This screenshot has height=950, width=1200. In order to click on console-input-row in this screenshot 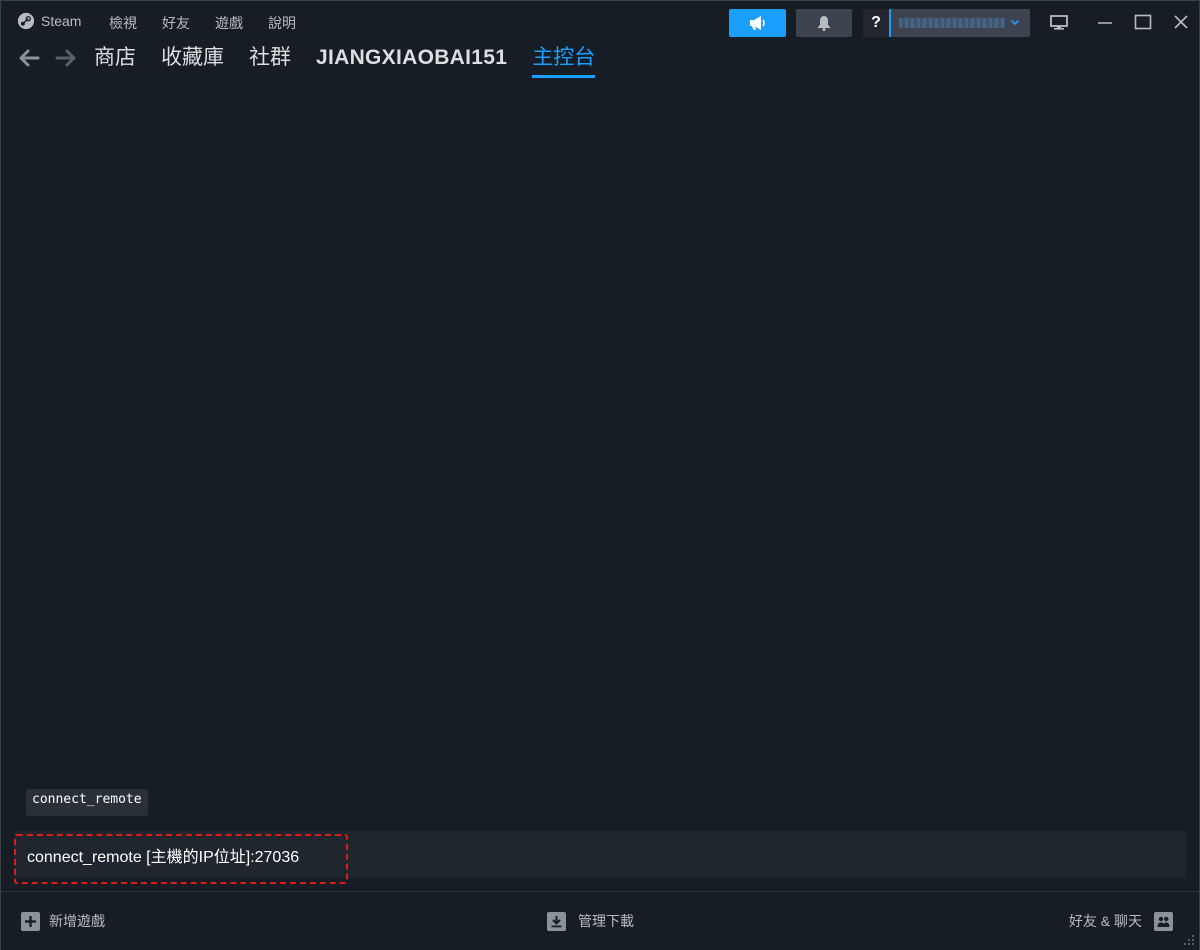, I will do `click(600, 854)`.